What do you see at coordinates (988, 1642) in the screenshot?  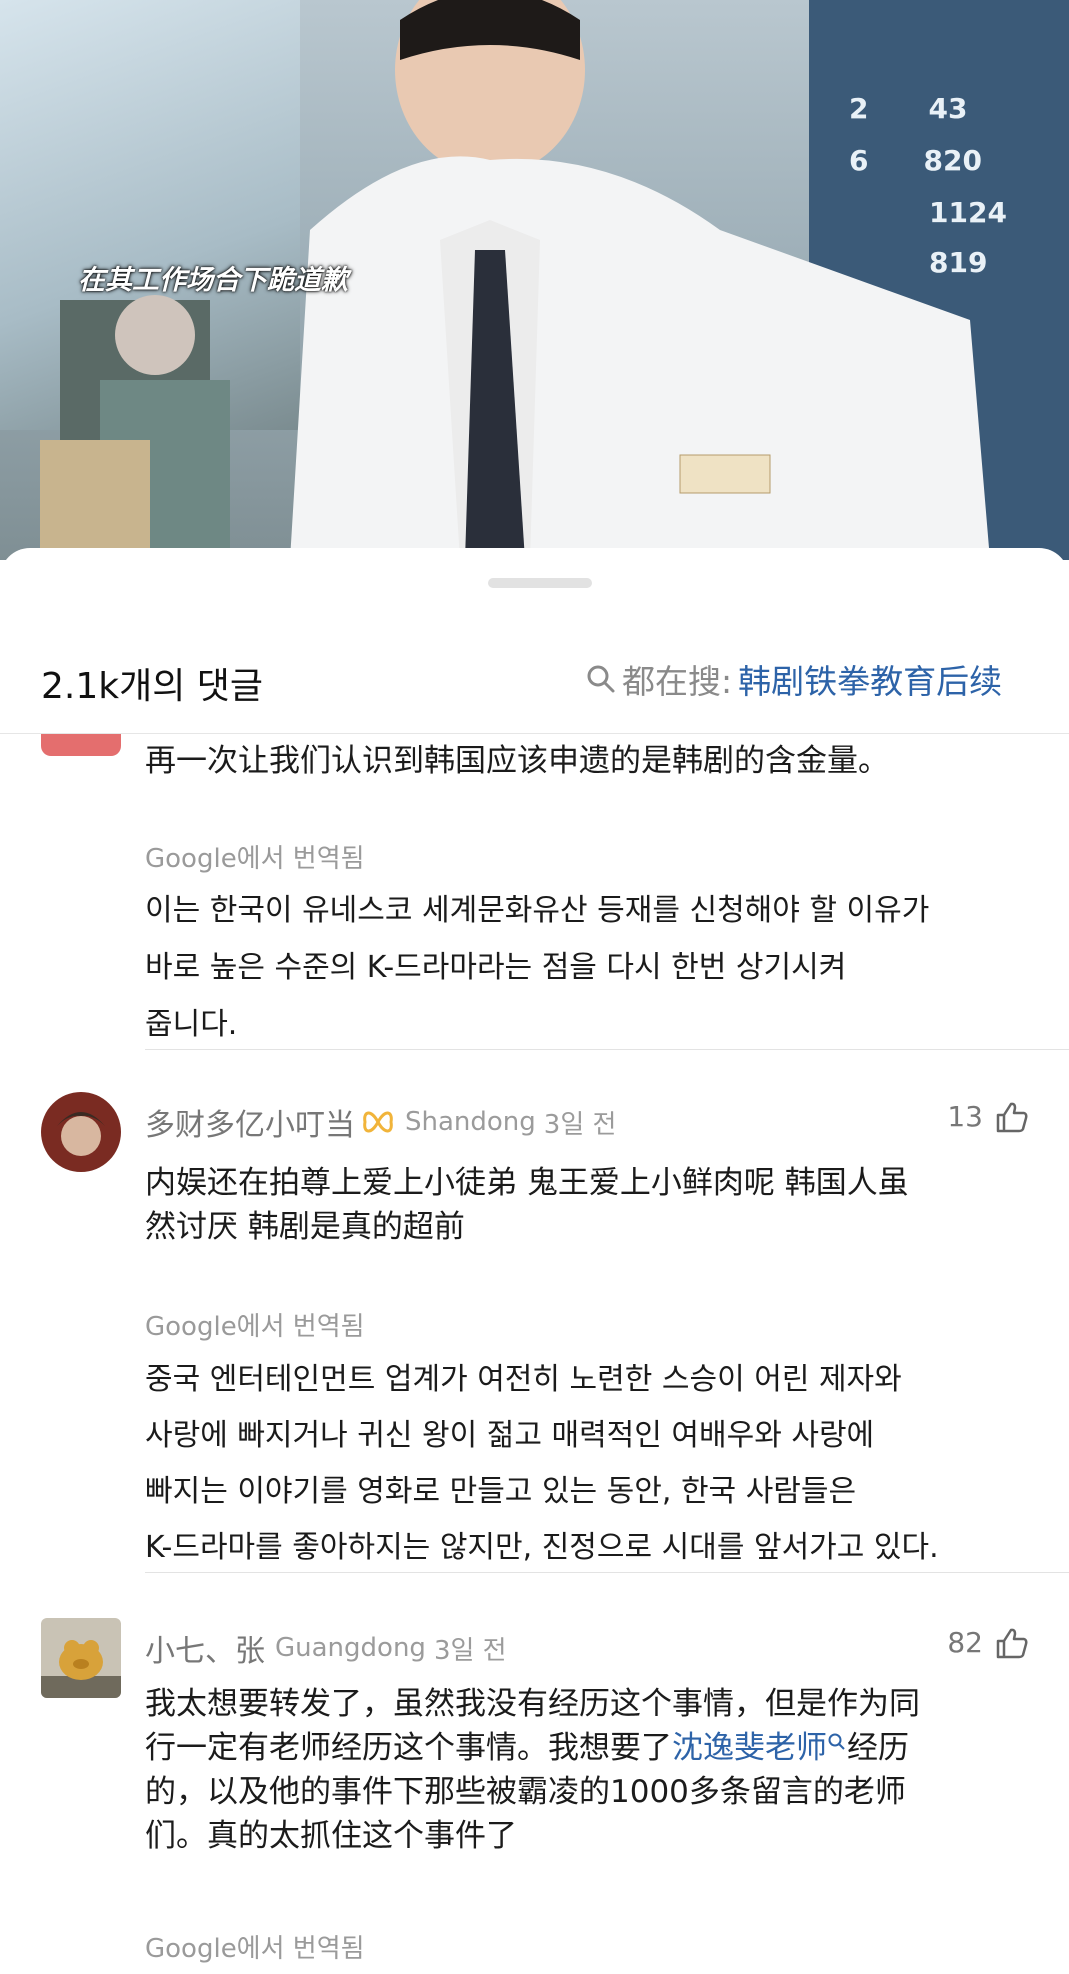 I see `like-button: 82` at bounding box center [988, 1642].